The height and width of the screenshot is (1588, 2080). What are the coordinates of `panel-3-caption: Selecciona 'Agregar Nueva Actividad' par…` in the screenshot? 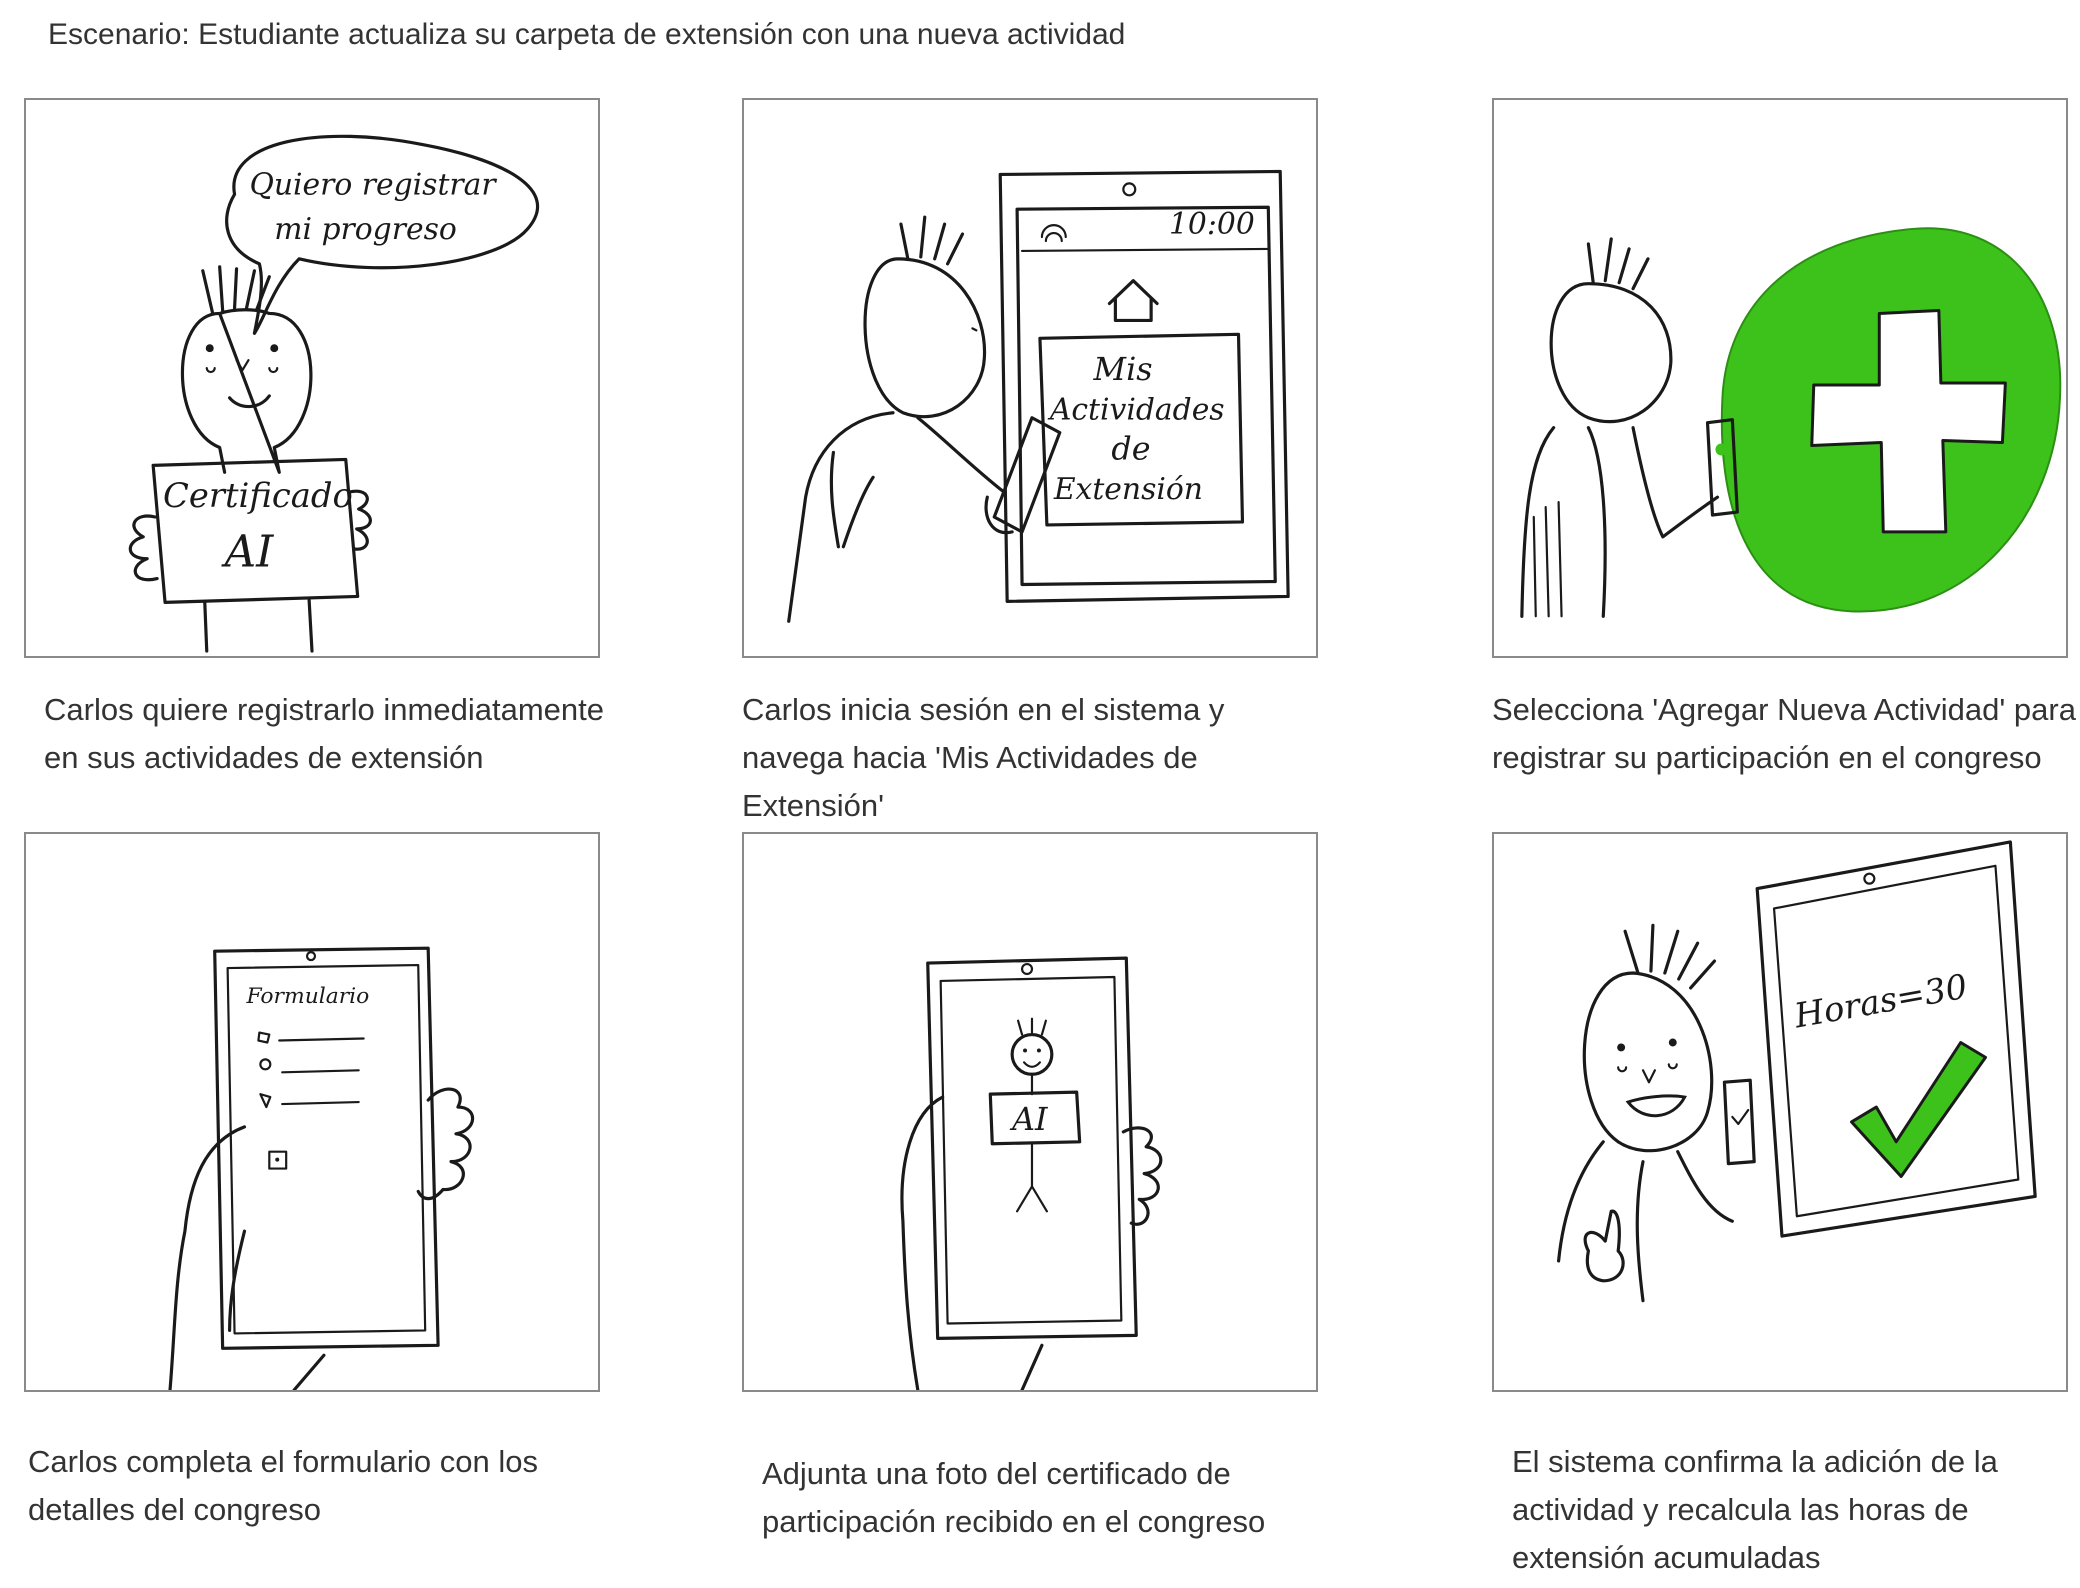 It's located at (1784, 733).